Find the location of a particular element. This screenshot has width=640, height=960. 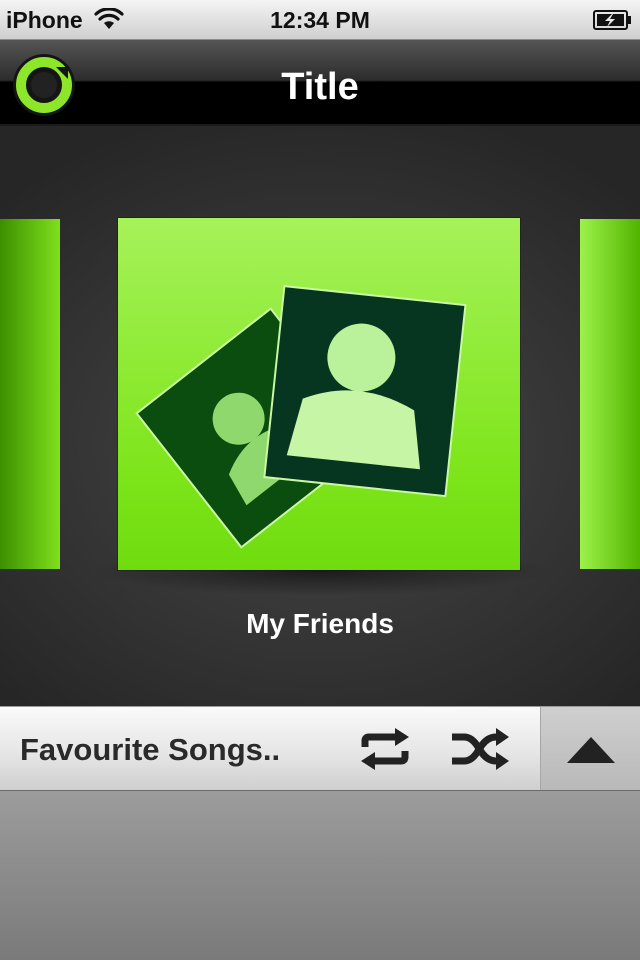

expand-player-button is located at coordinates (590, 748).